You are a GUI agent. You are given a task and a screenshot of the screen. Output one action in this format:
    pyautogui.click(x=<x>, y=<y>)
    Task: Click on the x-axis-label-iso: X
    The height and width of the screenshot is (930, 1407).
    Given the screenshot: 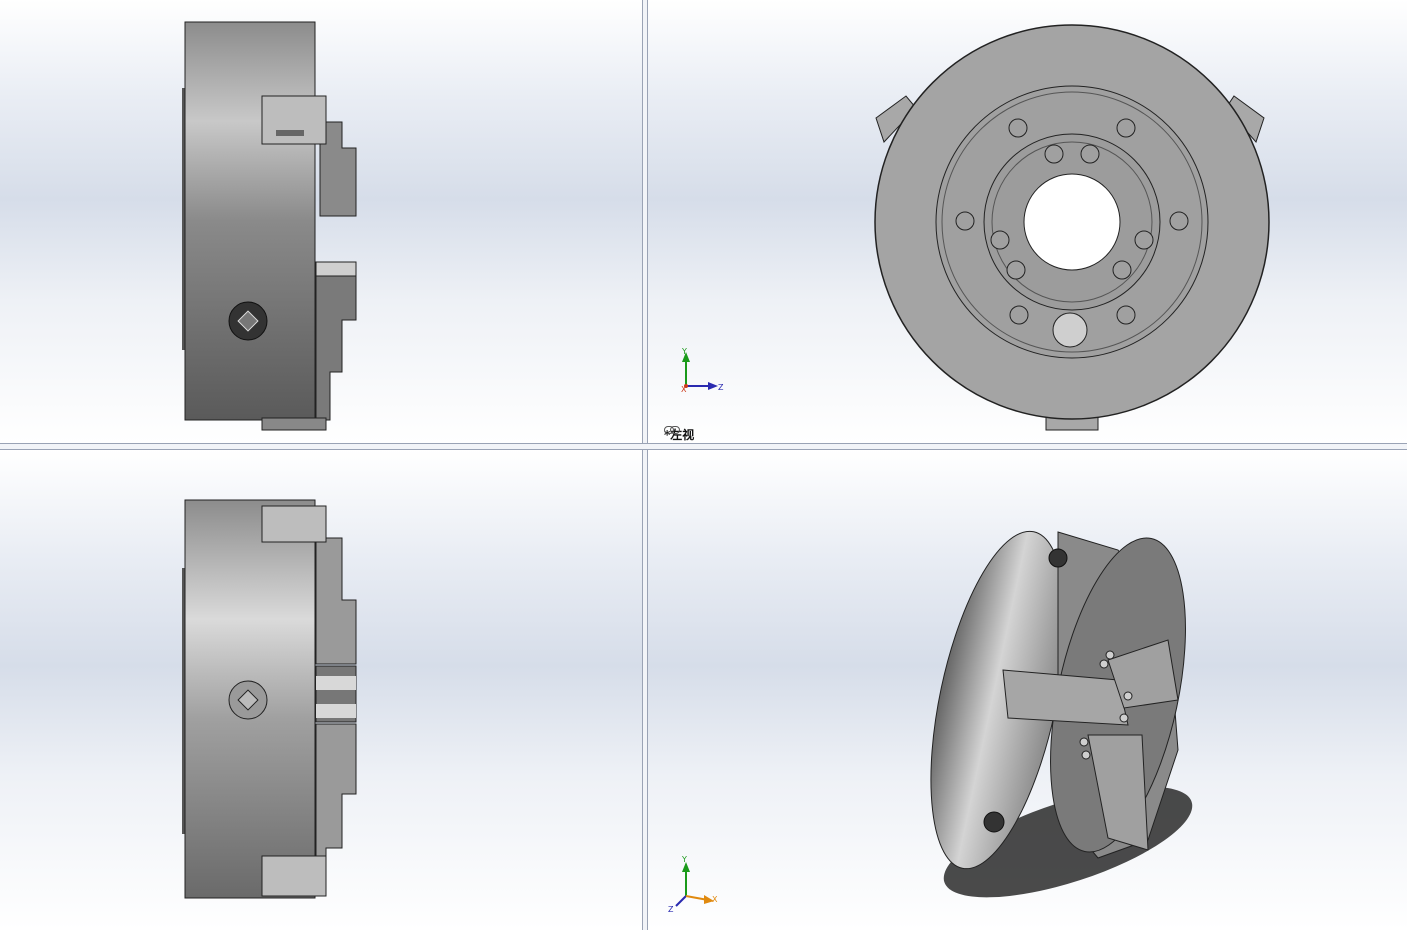 What is the action you would take?
    pyautogui.click(x=715, y=899)
    